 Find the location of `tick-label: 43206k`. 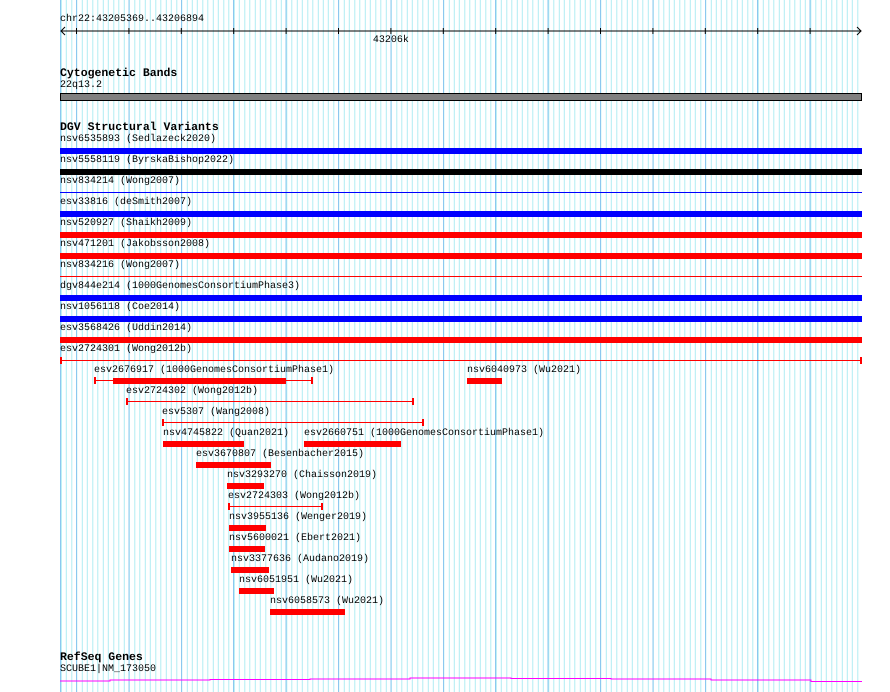

tick-label: 43206k is located at coordinates (390, 41).